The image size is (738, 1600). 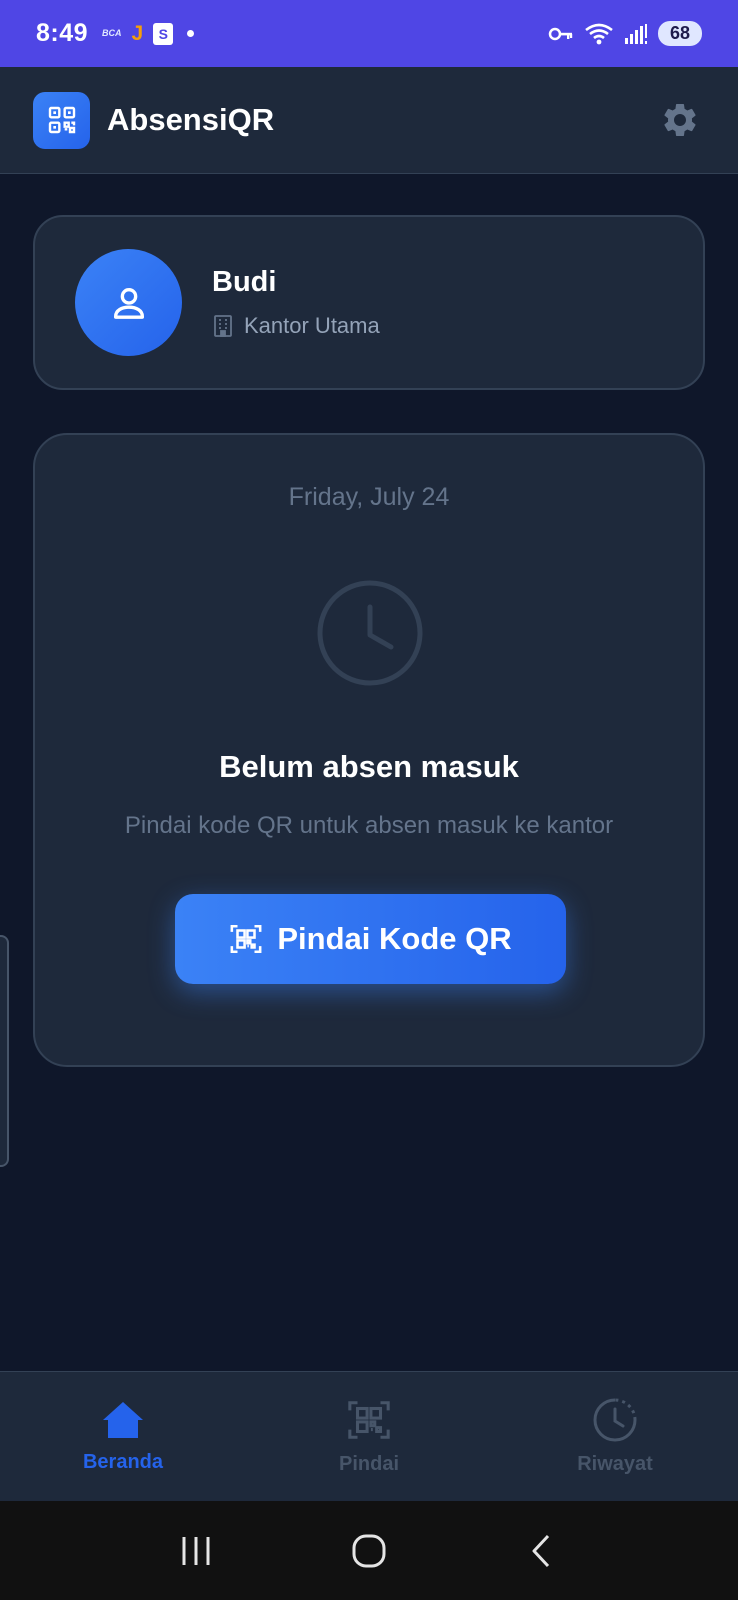 I want to click on scan-qr-button-label: Pindai Kode QR, so click(x=394, y=938).